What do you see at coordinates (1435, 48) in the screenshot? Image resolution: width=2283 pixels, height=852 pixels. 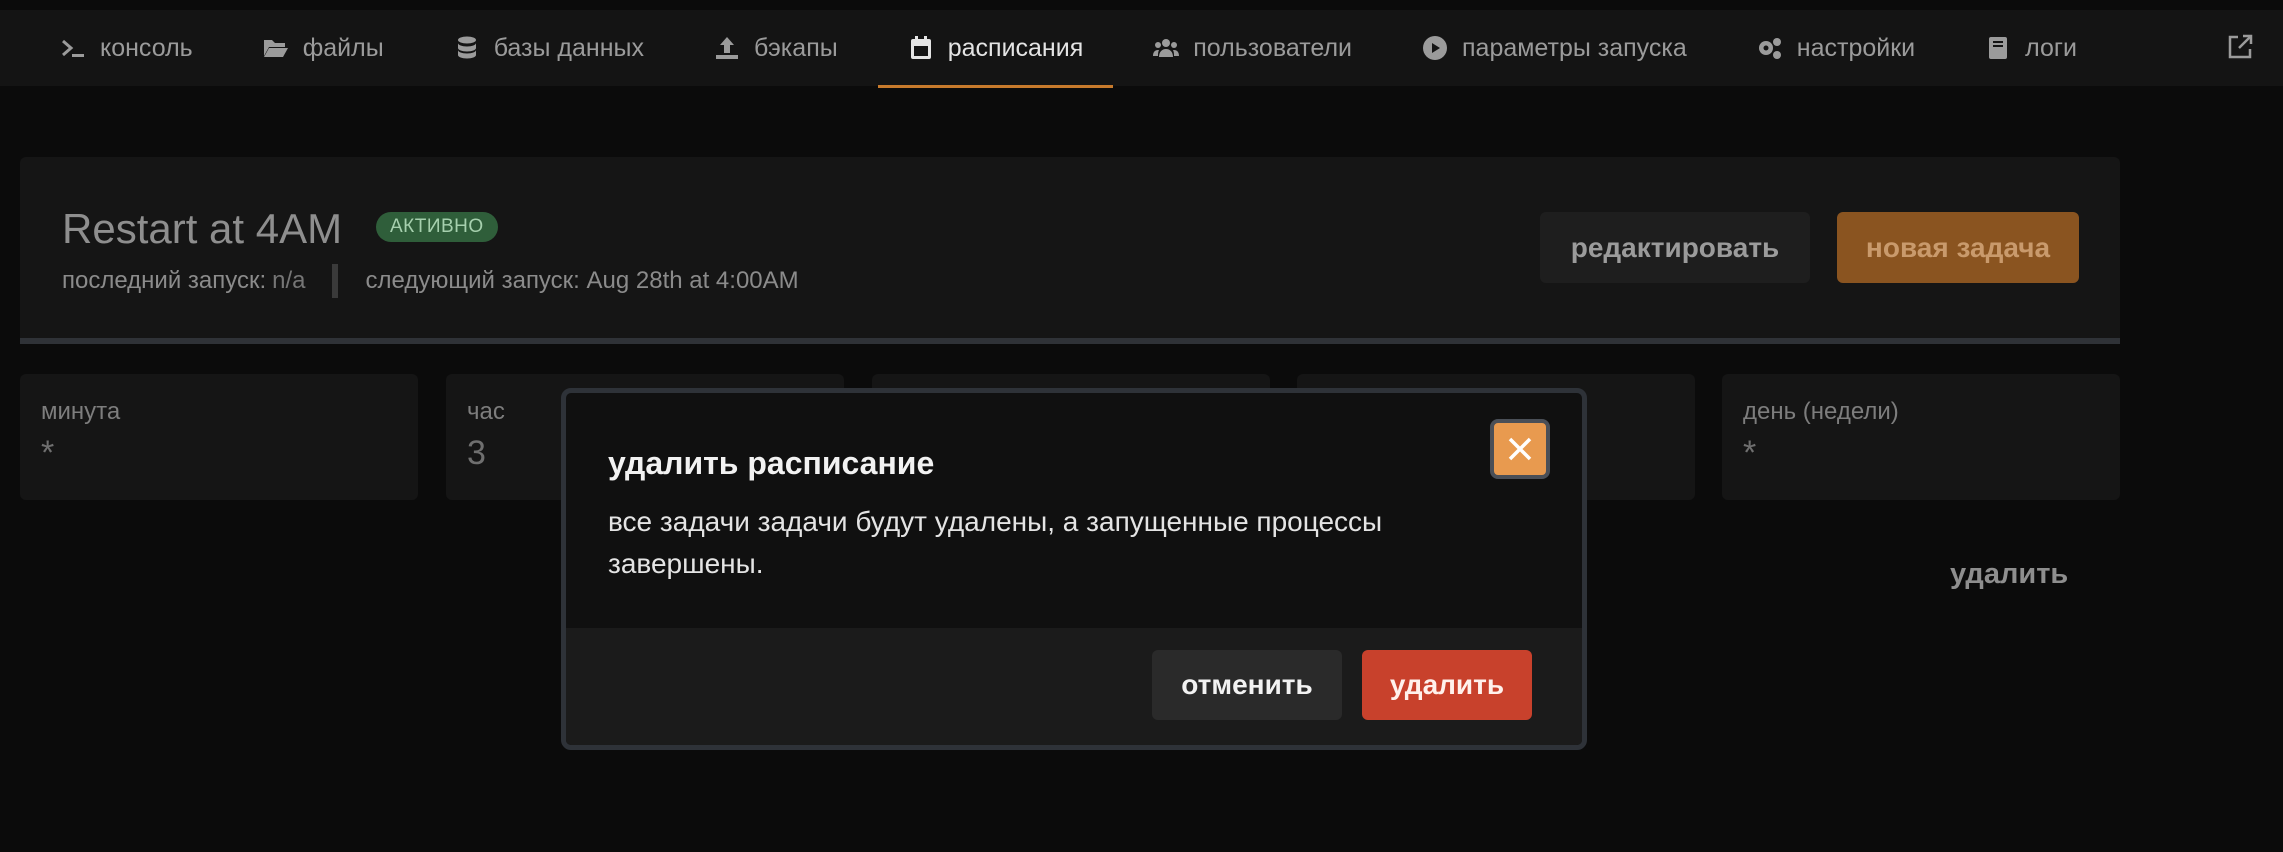 I see `play-circle-icon` at bounding box center [1435, 48].